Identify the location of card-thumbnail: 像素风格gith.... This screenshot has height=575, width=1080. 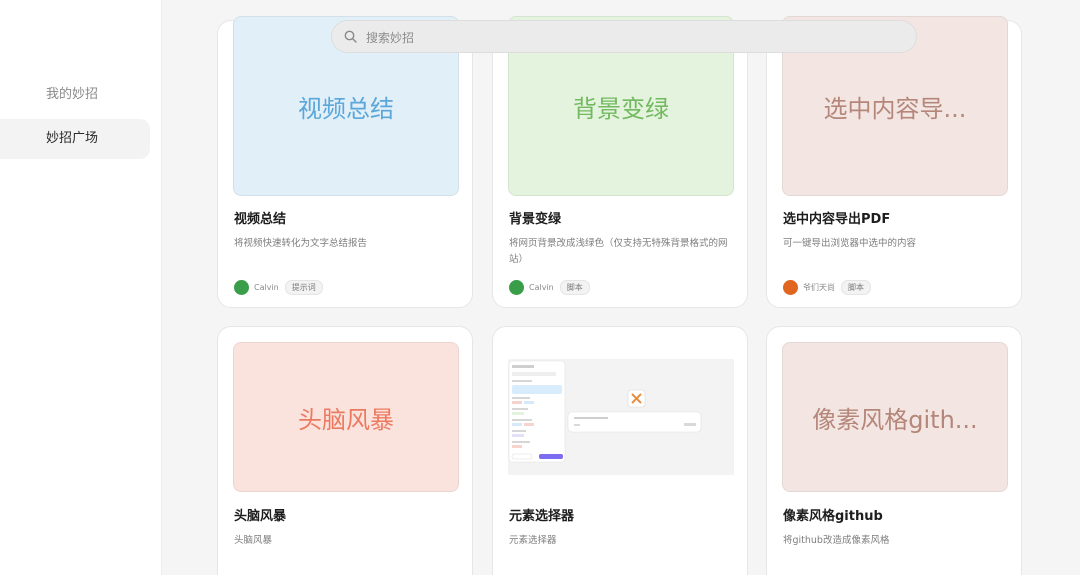
(895, 417).